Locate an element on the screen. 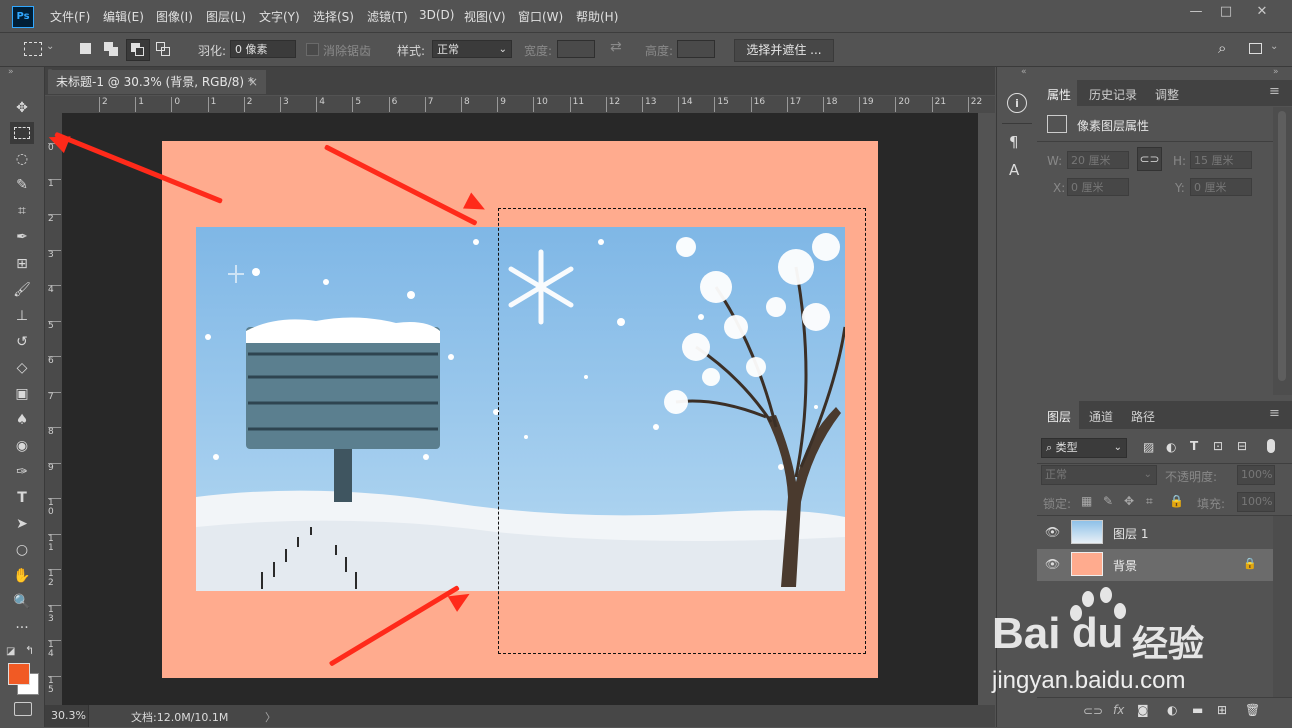 The image size is (1292, 728). minimize-button: — is located at coordinates (1196, 12).